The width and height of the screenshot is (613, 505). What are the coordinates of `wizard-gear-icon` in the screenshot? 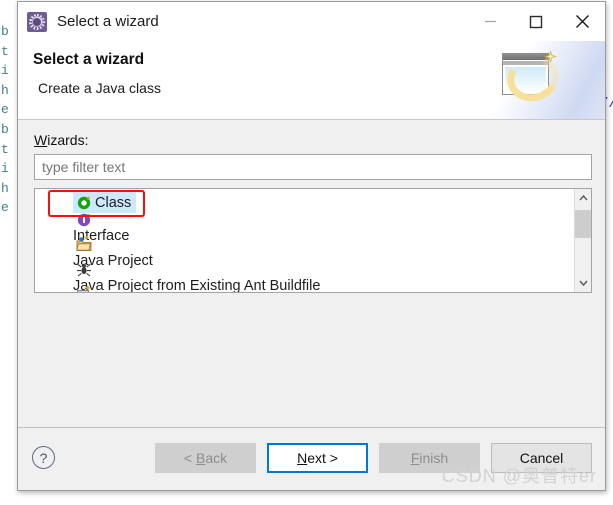 It's located at (37, 21).